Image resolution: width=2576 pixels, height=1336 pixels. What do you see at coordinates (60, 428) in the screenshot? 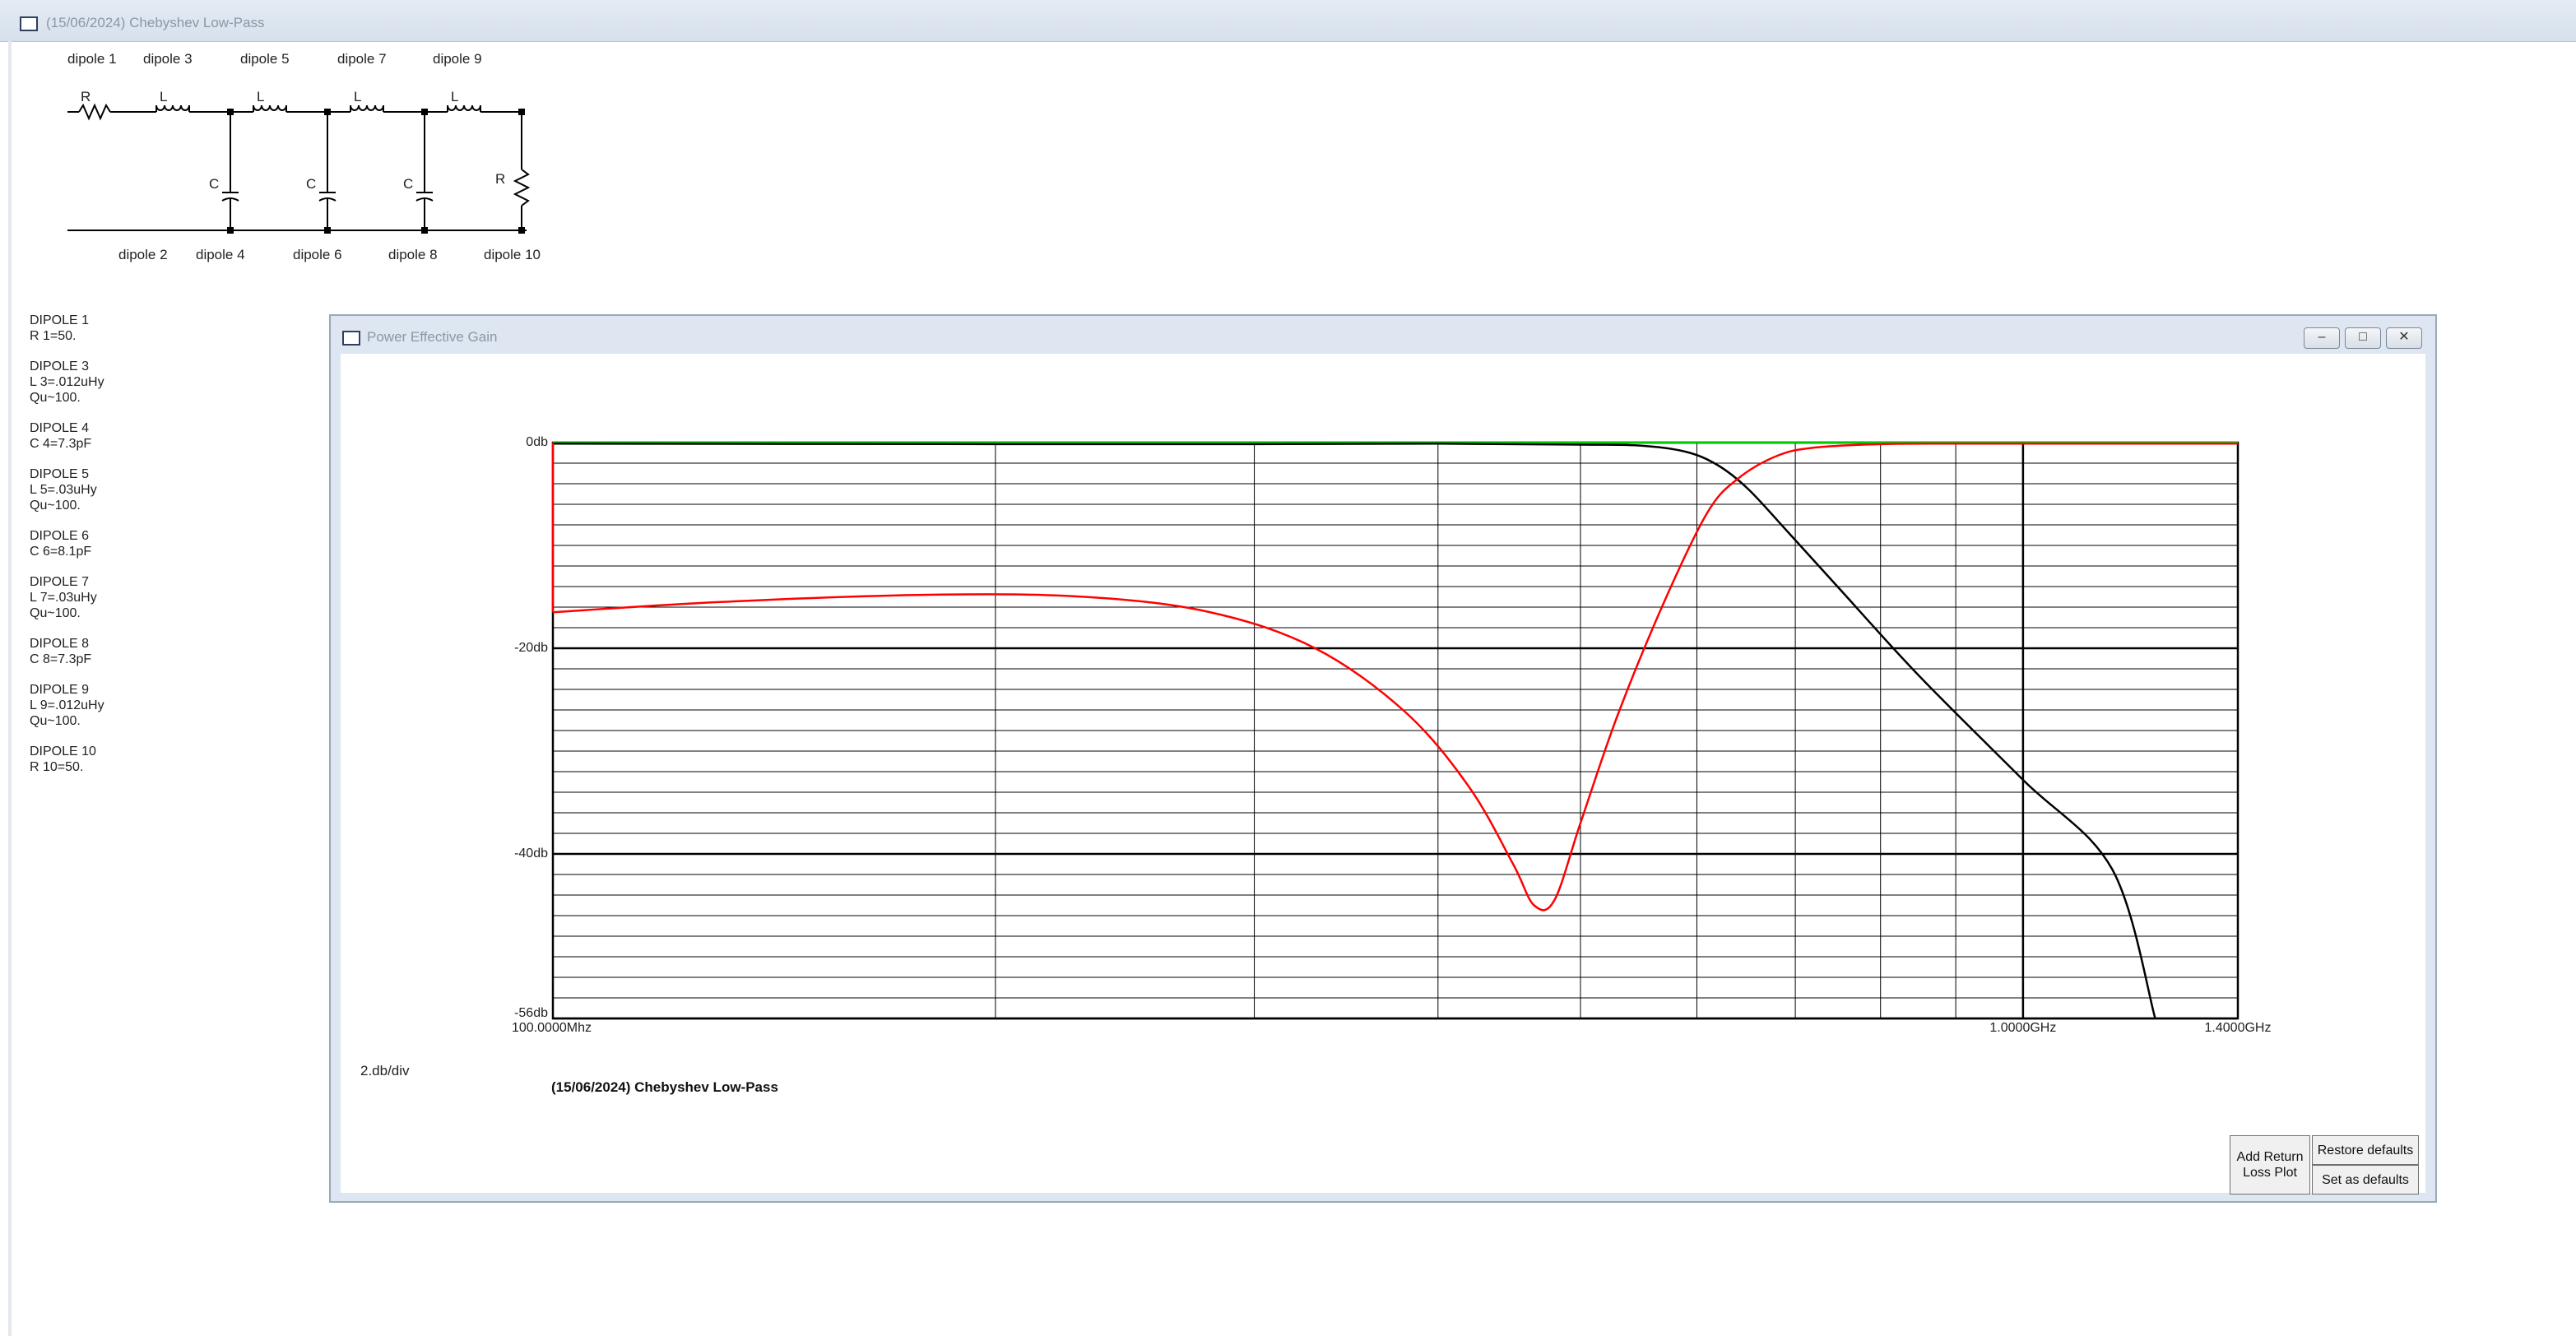
I see `dipole-4-name: DIPOLE 4` at bounding box center [60, 428].